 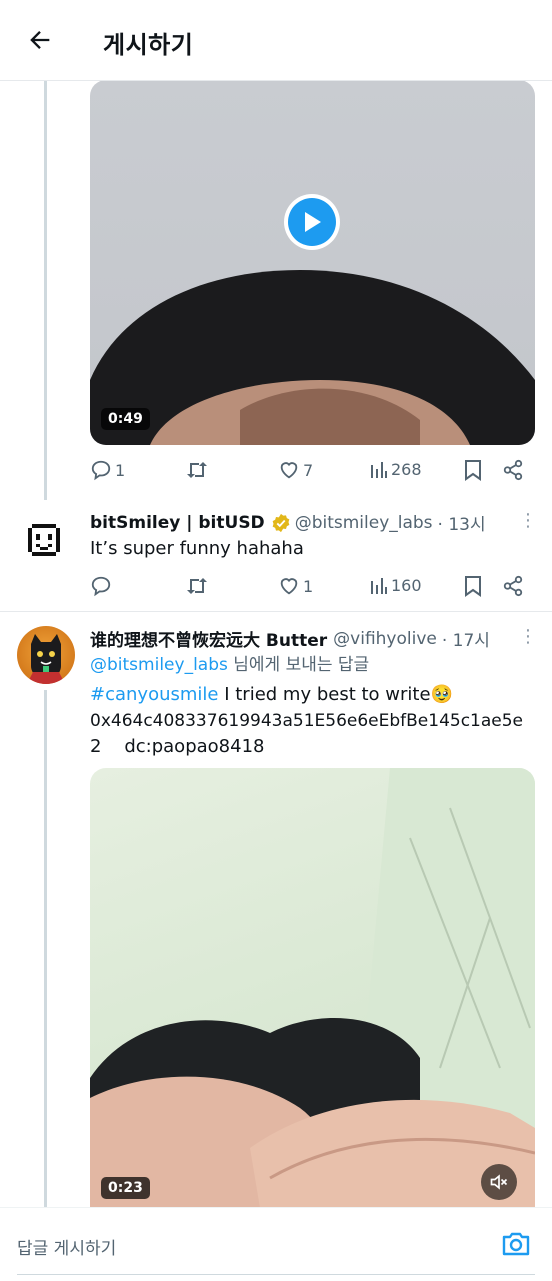 I want to click on play-button, so click(x=312, y=222).